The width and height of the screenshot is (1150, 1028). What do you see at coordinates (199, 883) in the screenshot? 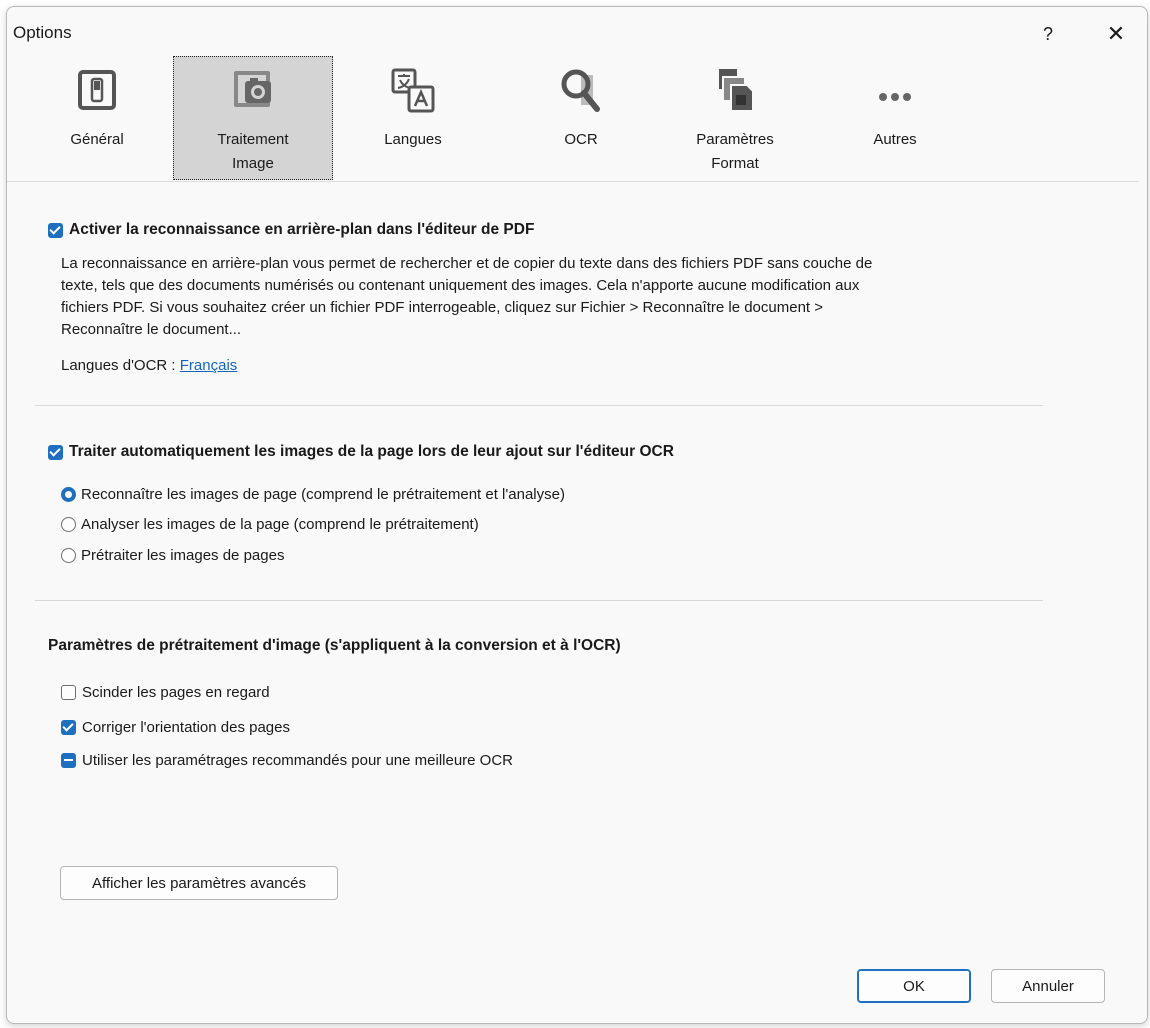
I see `advanced-settings-button: Afficher les paramètres avancés` at bounding box center [199, 883].